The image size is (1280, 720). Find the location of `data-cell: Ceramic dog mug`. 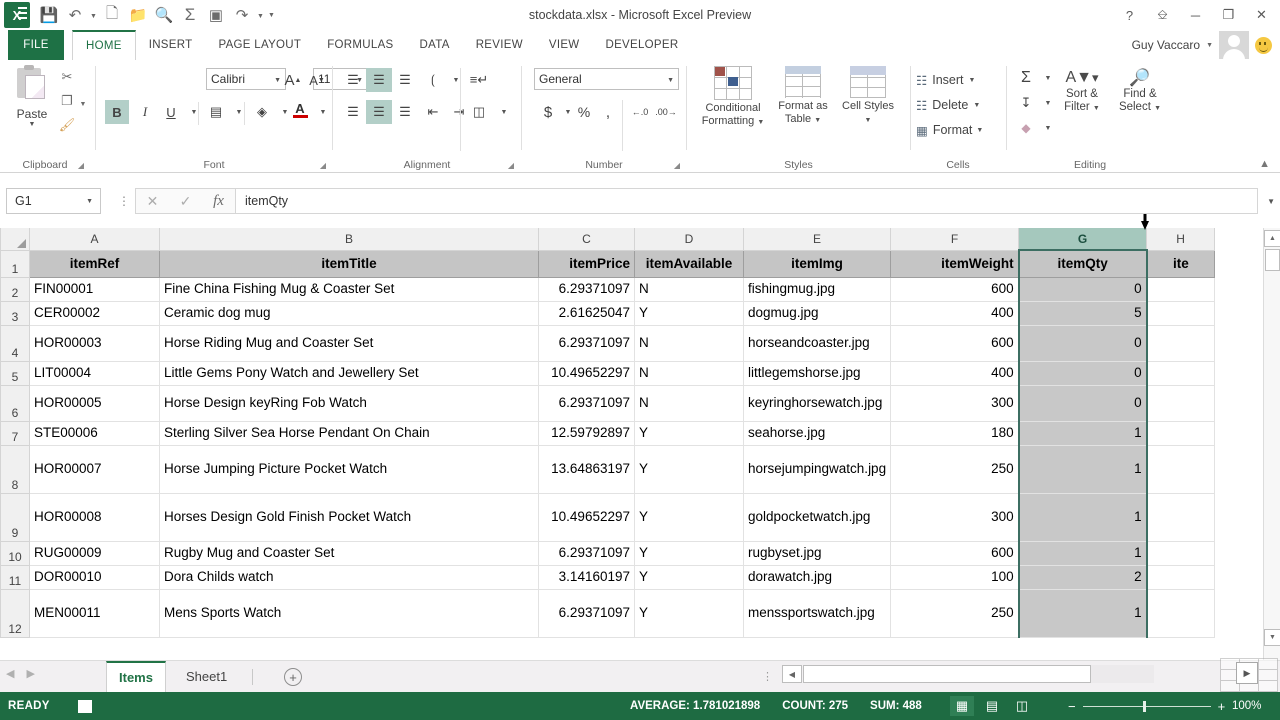

data-cell: Ceramic dog mug is located at coordinates (349, 313).